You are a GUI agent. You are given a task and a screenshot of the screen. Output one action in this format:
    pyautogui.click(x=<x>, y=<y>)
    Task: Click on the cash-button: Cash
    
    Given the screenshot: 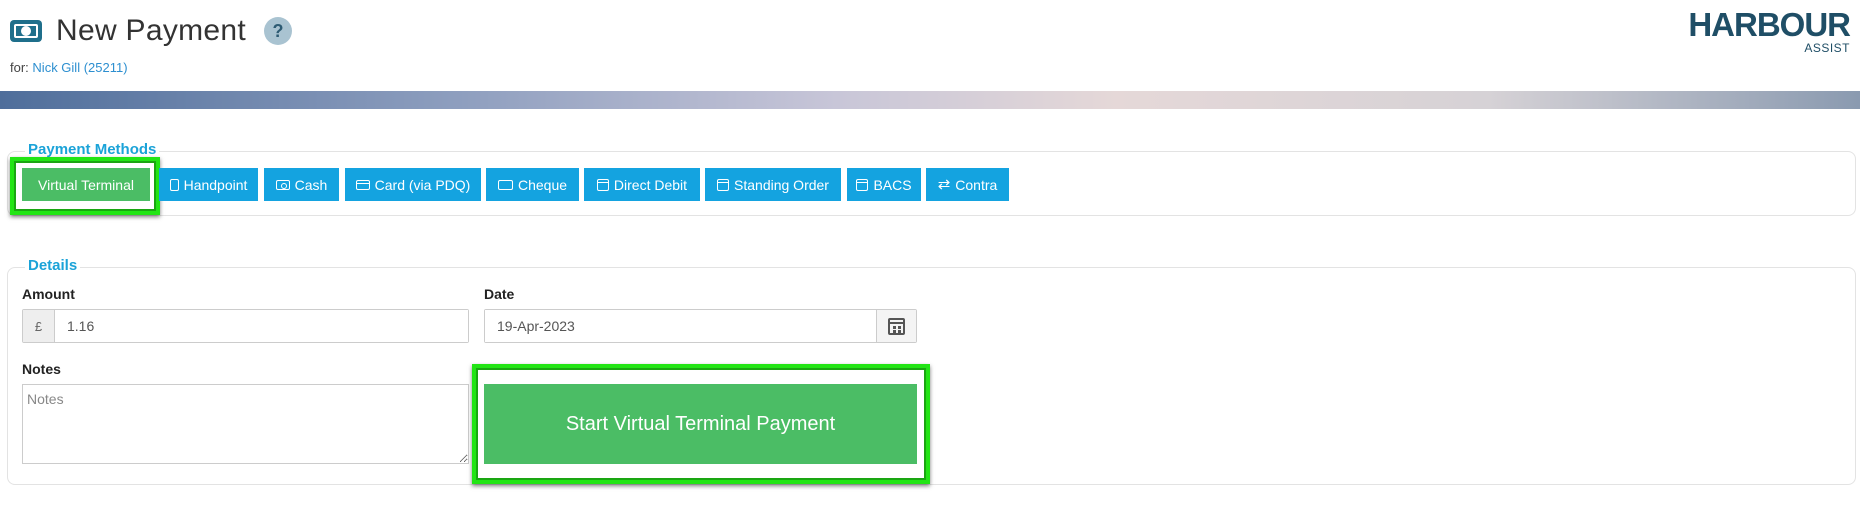 What is the action you would take?
    pyautogui.click(x=301, y=184)
    